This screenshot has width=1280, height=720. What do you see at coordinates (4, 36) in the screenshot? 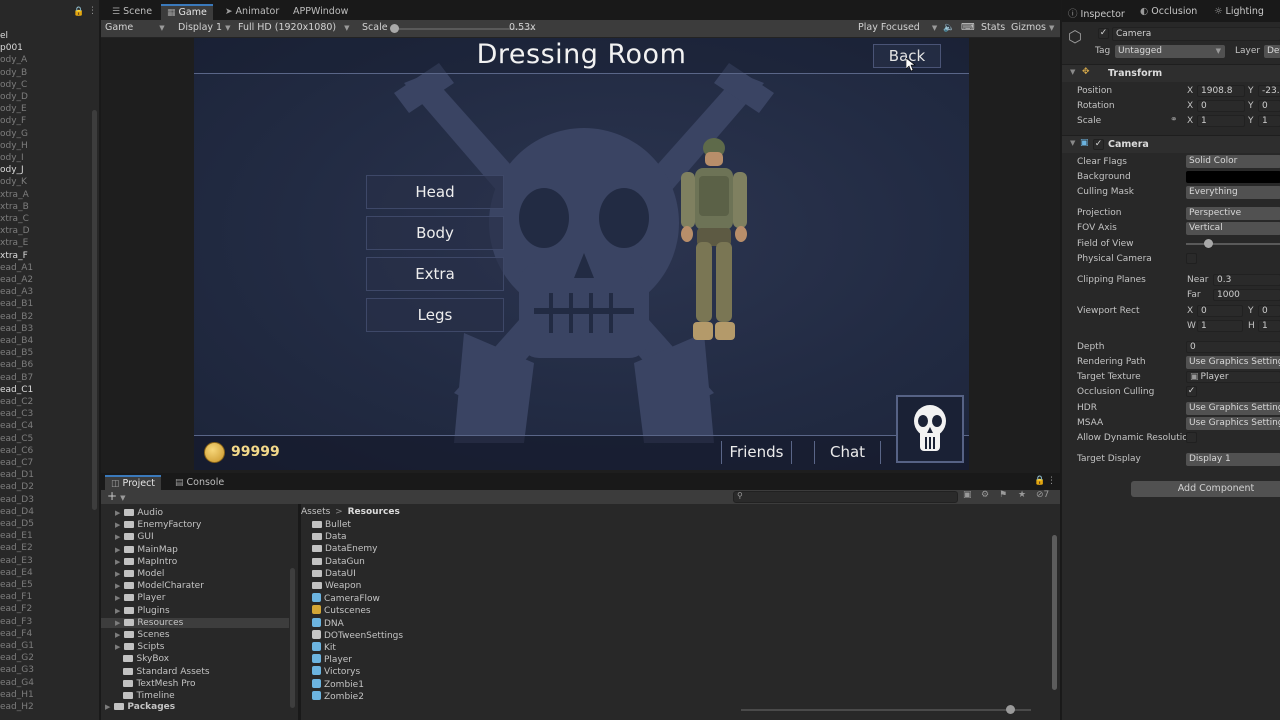
I see `hierarchy-item: el` at bounding box center [4, 36].